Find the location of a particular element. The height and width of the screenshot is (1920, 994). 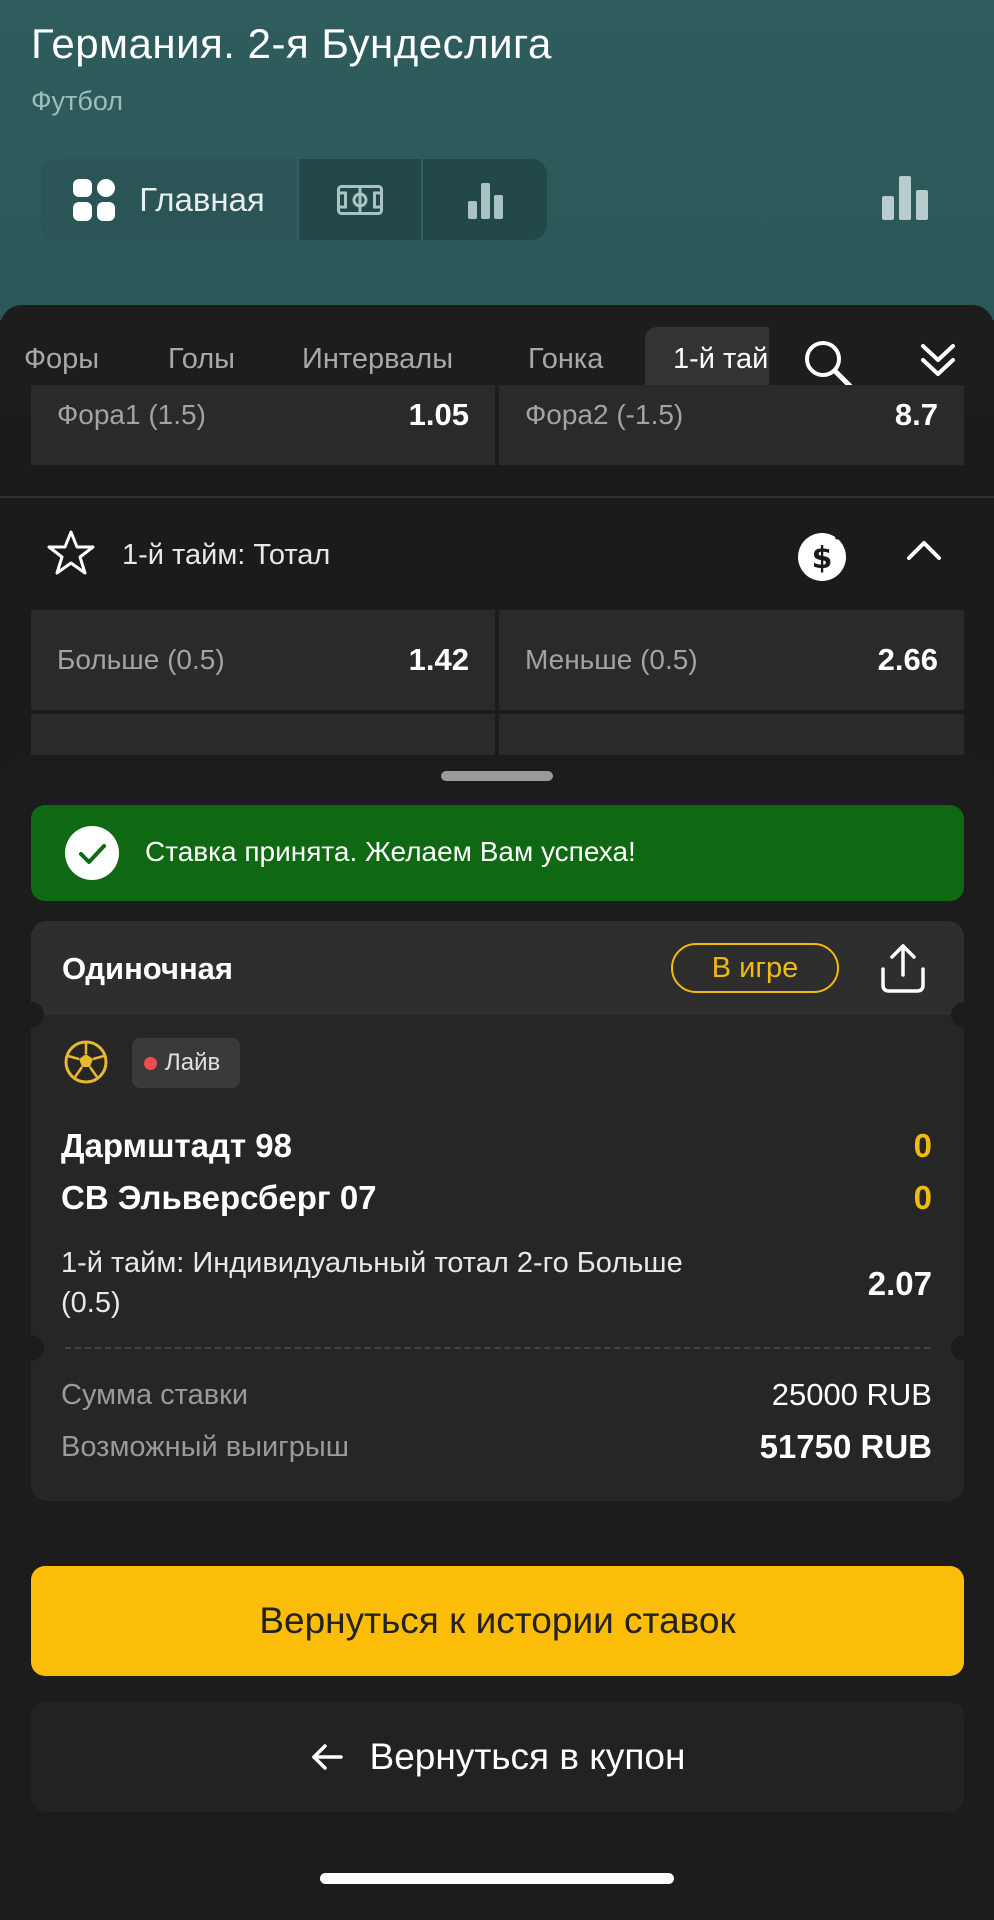

history-button-label: Вернуться к истории ставок is located at coordinates (497, 1620).